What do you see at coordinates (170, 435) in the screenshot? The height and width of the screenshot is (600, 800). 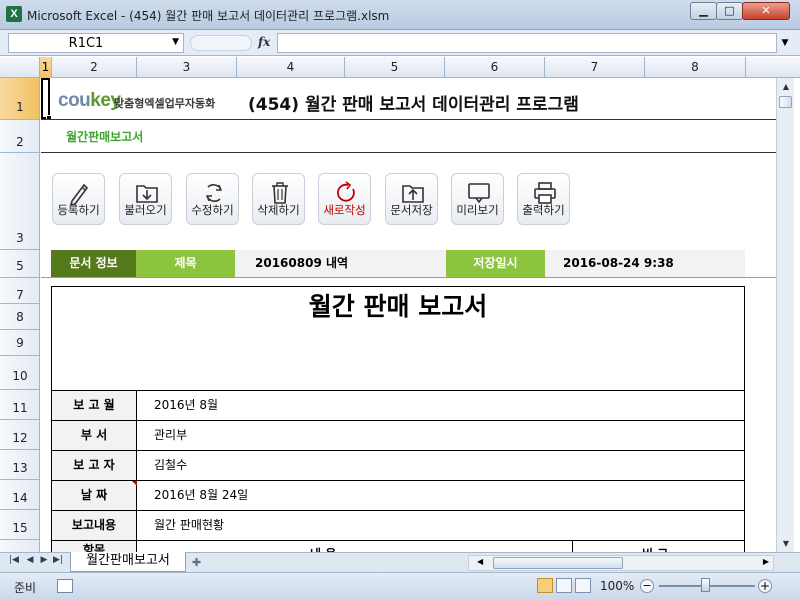 I see `field-value: 관리부` at bounding box center [170, 435].